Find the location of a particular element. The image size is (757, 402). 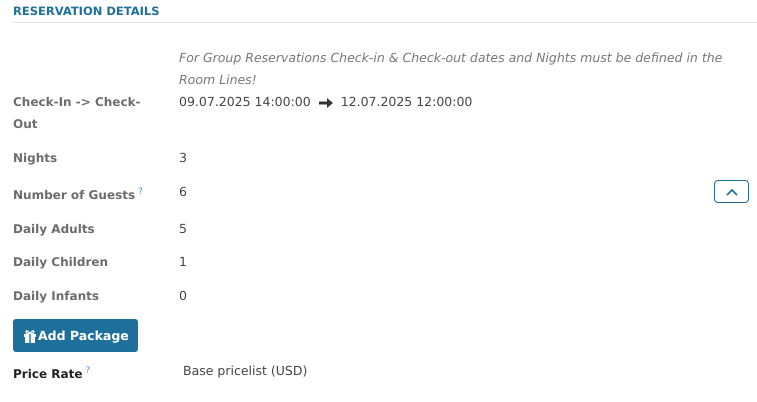

field-value: 6 is located at coordinates (183, 192).